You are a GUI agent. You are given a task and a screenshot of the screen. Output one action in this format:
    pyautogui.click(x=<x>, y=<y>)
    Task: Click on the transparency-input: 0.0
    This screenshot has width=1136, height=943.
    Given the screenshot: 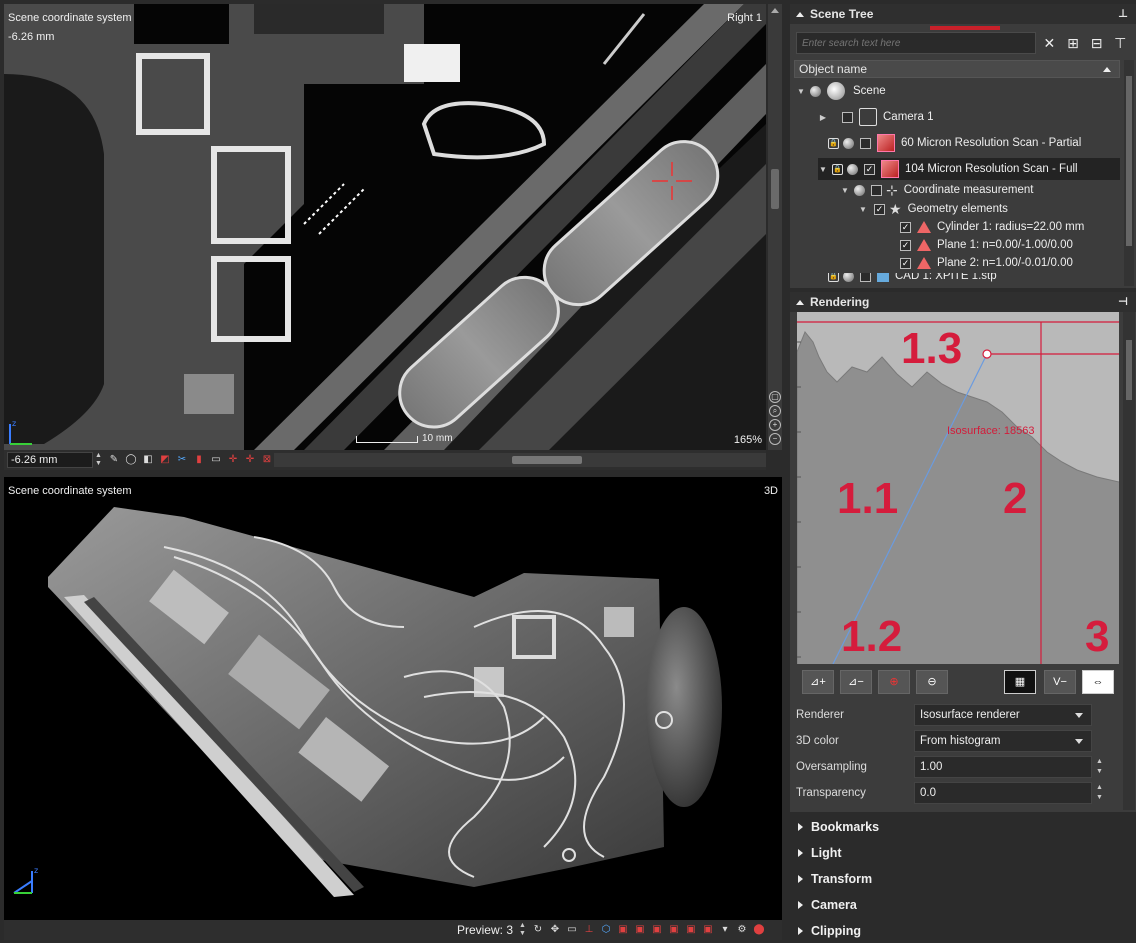 What is the action you would take?
    pyautogui.click(x=1003, y=793)
    